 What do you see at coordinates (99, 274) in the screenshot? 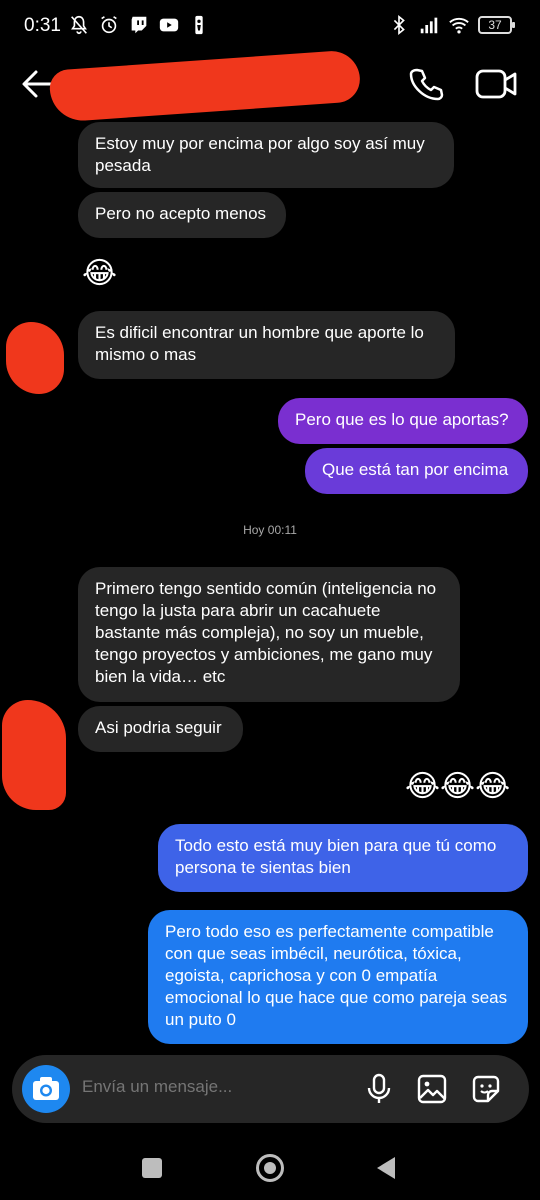
I see `message-incoming-emoji: 😂` at bounding box center [99, 274].